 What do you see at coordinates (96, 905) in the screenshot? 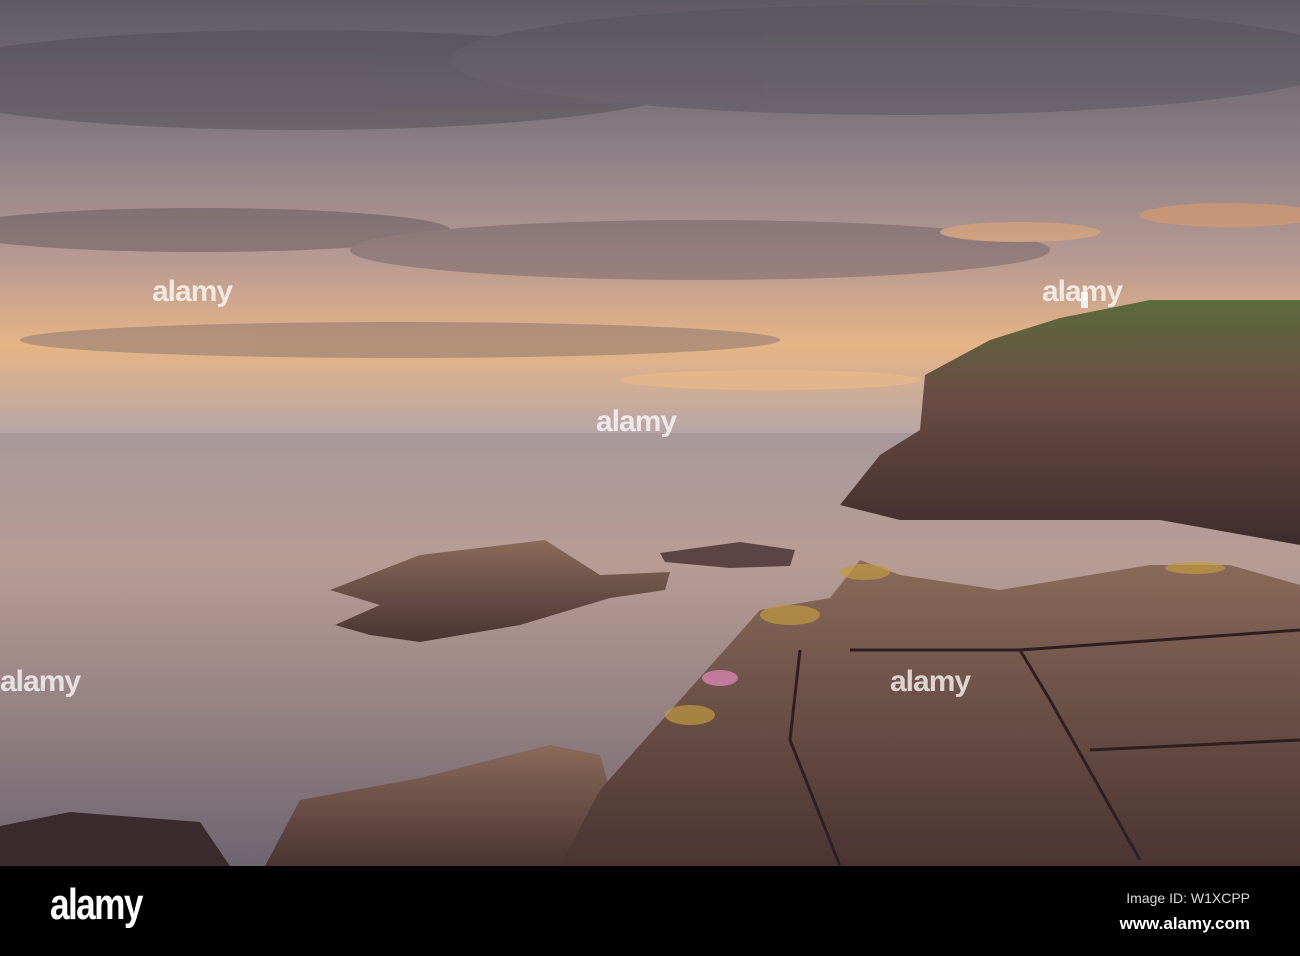
I see `alamy-logo: alamy` at bounding box center [96, 905].